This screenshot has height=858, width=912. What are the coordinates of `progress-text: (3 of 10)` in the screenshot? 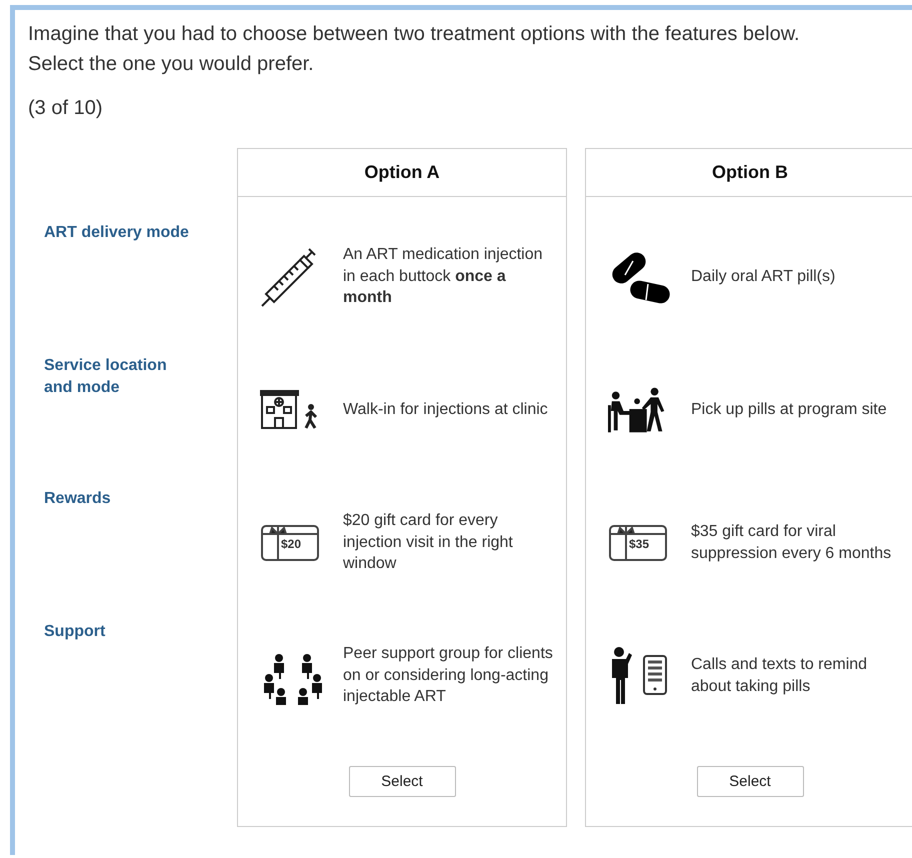 It's located at (66, 108).